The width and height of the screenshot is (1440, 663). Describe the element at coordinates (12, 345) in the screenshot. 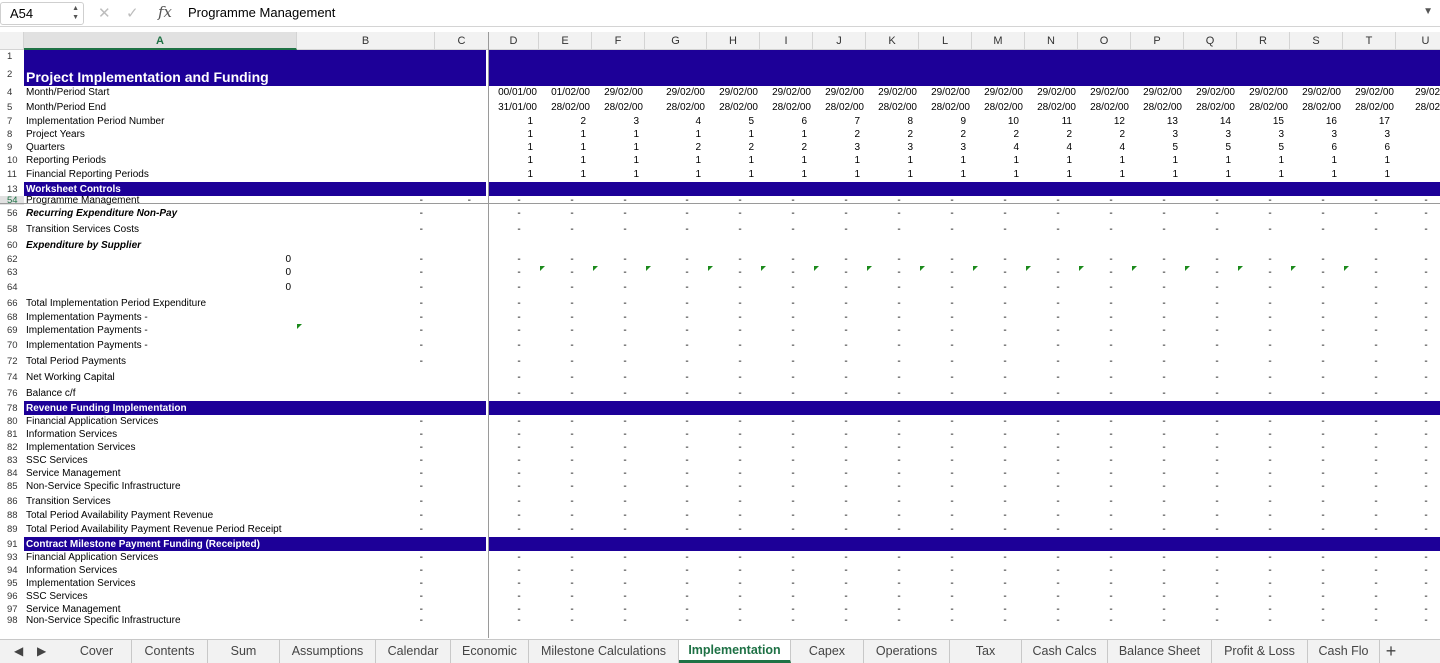

I see `row-header: 70` at that location.